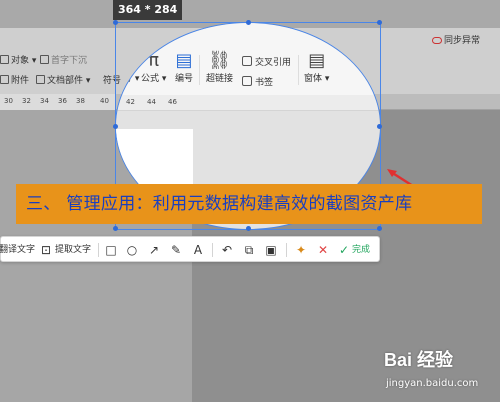 The image size is (500, 402). I want to click on ruler-number: 30, so click(8, 101).